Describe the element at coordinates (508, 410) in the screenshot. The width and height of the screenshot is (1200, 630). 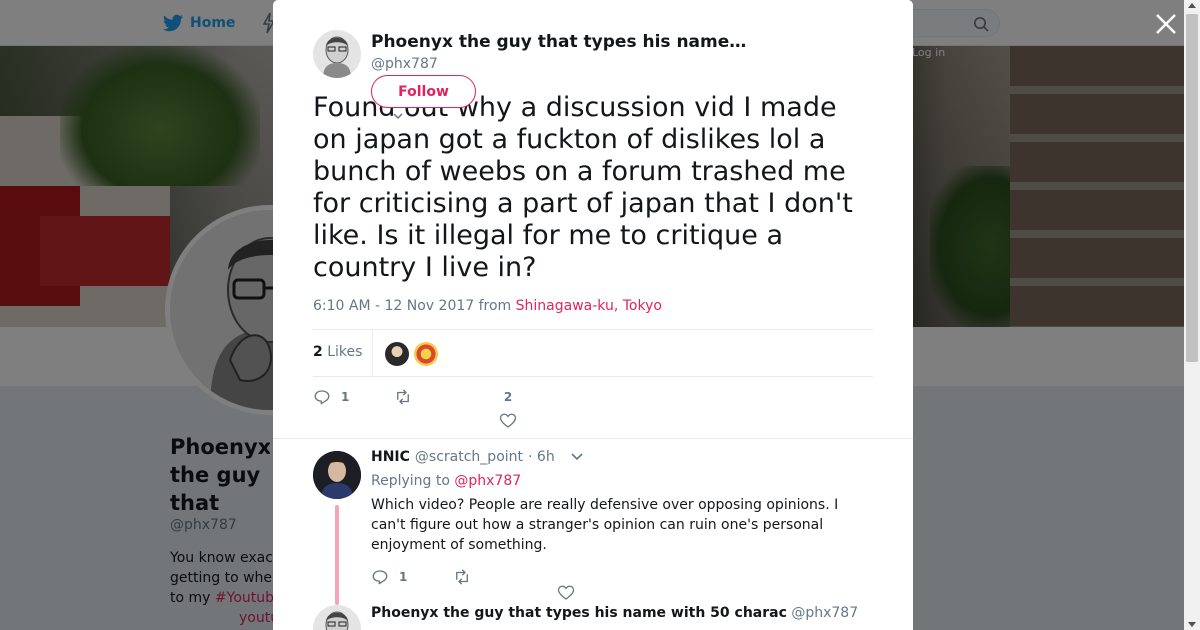
I see `like-button: 2` at that location.